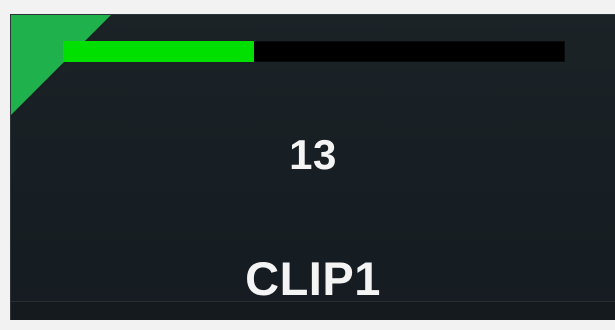 This screenshot has width=615, height=330. I want to click on tile-bottom-strip, so click(313, 310).